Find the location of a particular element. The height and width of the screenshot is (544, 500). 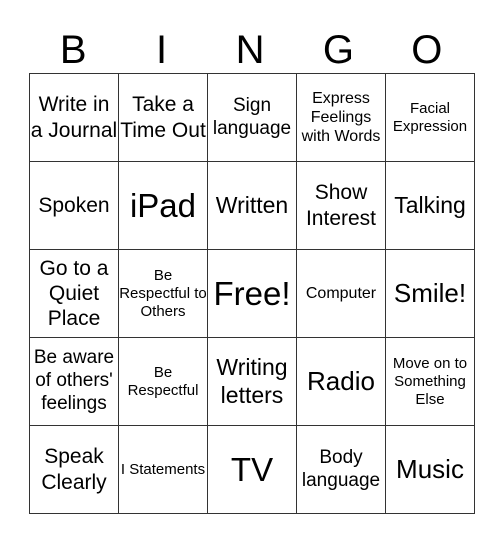

bingo-cell: Body language is located at coordinates (341, 469).